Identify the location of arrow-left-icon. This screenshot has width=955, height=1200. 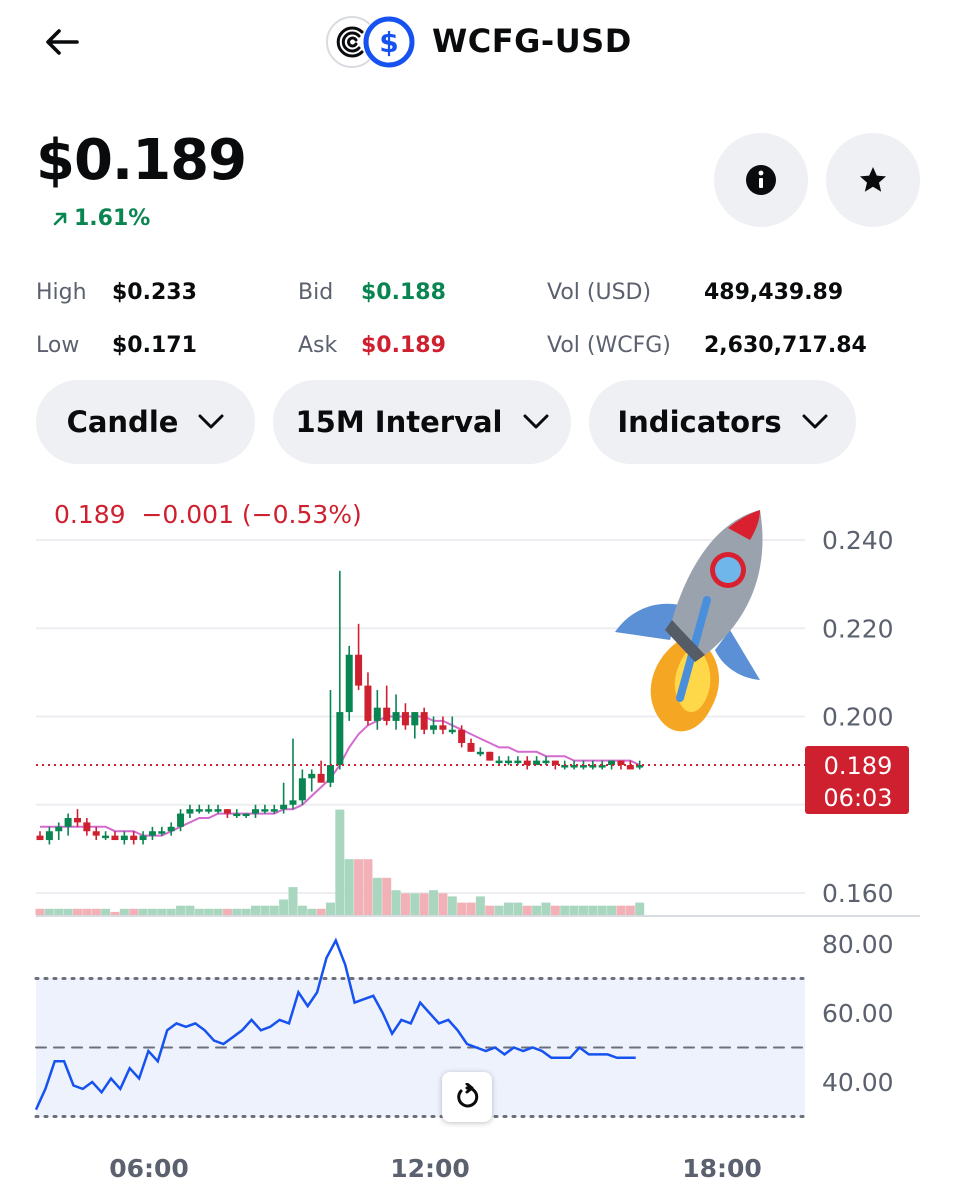
(62, 42).